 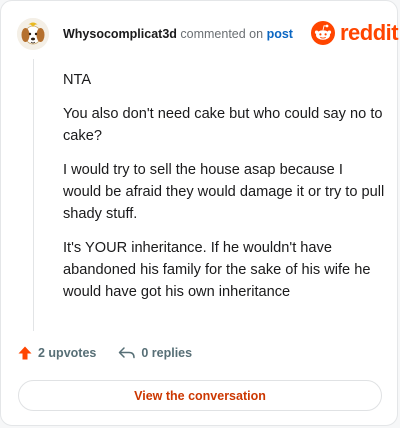 I want to click on reply-count: 0 replies, so click(x=167, y=353).